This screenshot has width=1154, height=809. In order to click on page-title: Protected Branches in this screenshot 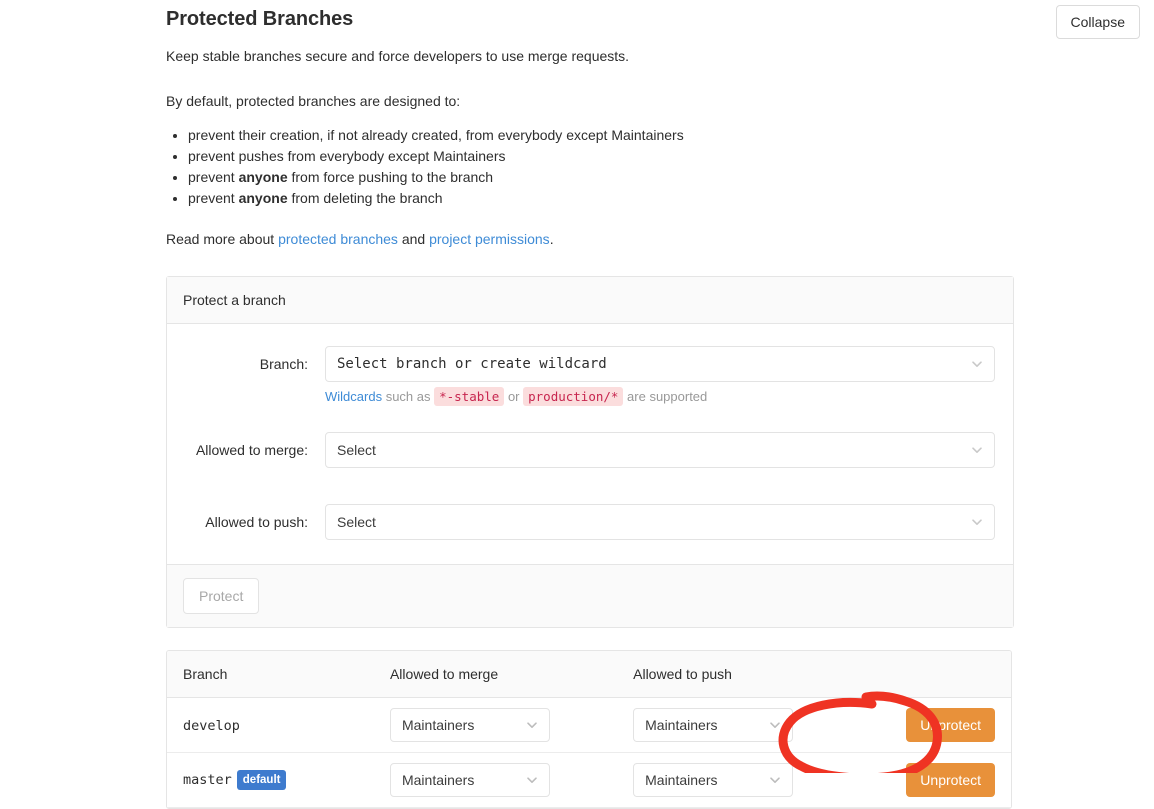, I will do `click(260, 19)`.